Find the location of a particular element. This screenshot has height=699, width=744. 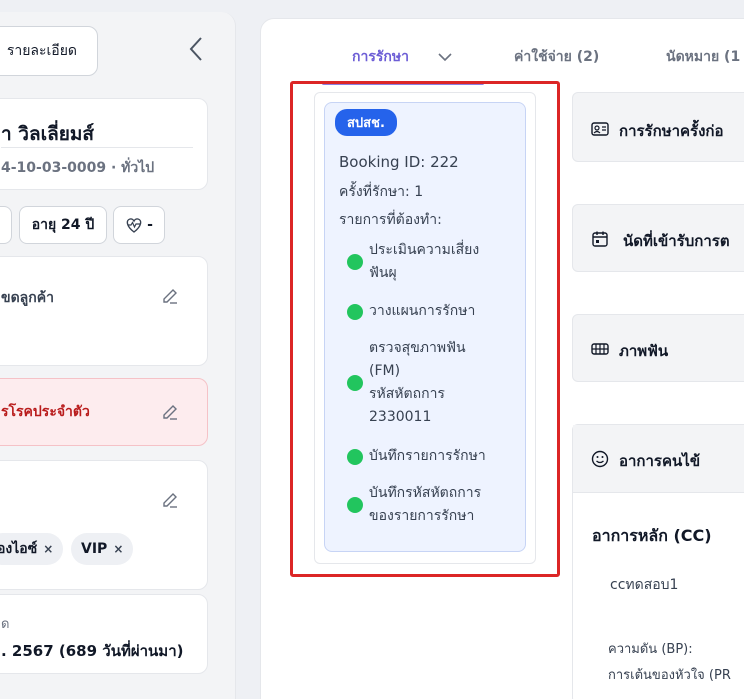

vitals-label: - is located at coordinates (150, 225).